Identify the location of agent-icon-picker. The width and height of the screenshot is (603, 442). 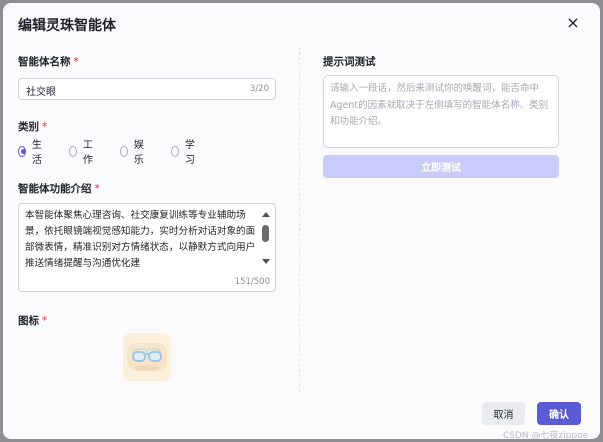
(147, 357).